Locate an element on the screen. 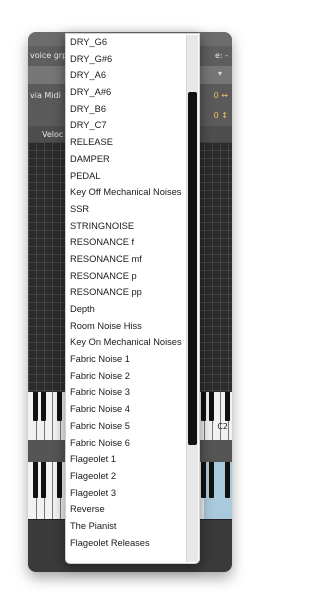  menu-item: Depth is located at coordinates (125, 309).